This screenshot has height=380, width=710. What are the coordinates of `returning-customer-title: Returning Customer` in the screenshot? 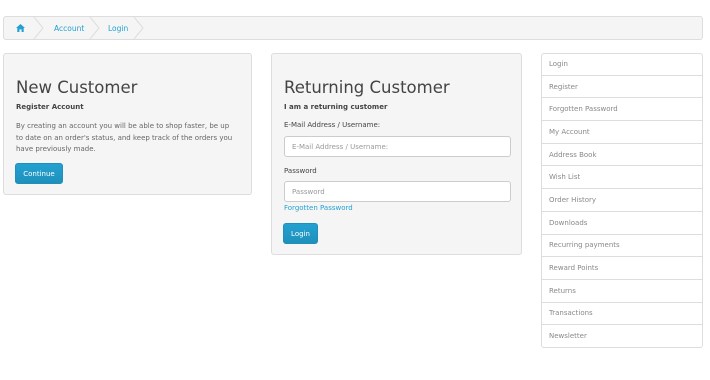 It's located at (367, 87).